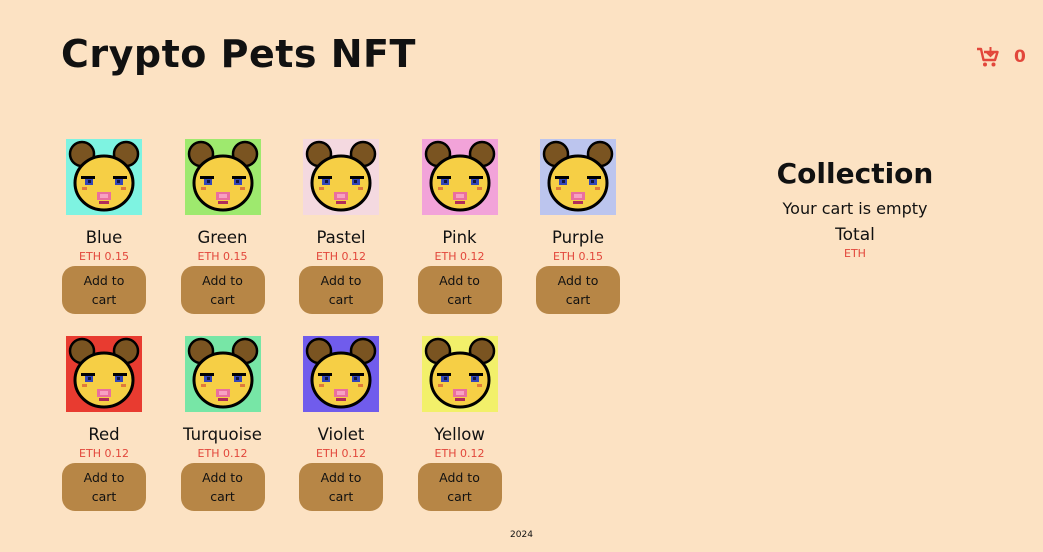 This screenshot has width=1043, height=552. Describe the element at coordinates (104, 434) in the screenshot. I see `pet-name: Red` at that location.